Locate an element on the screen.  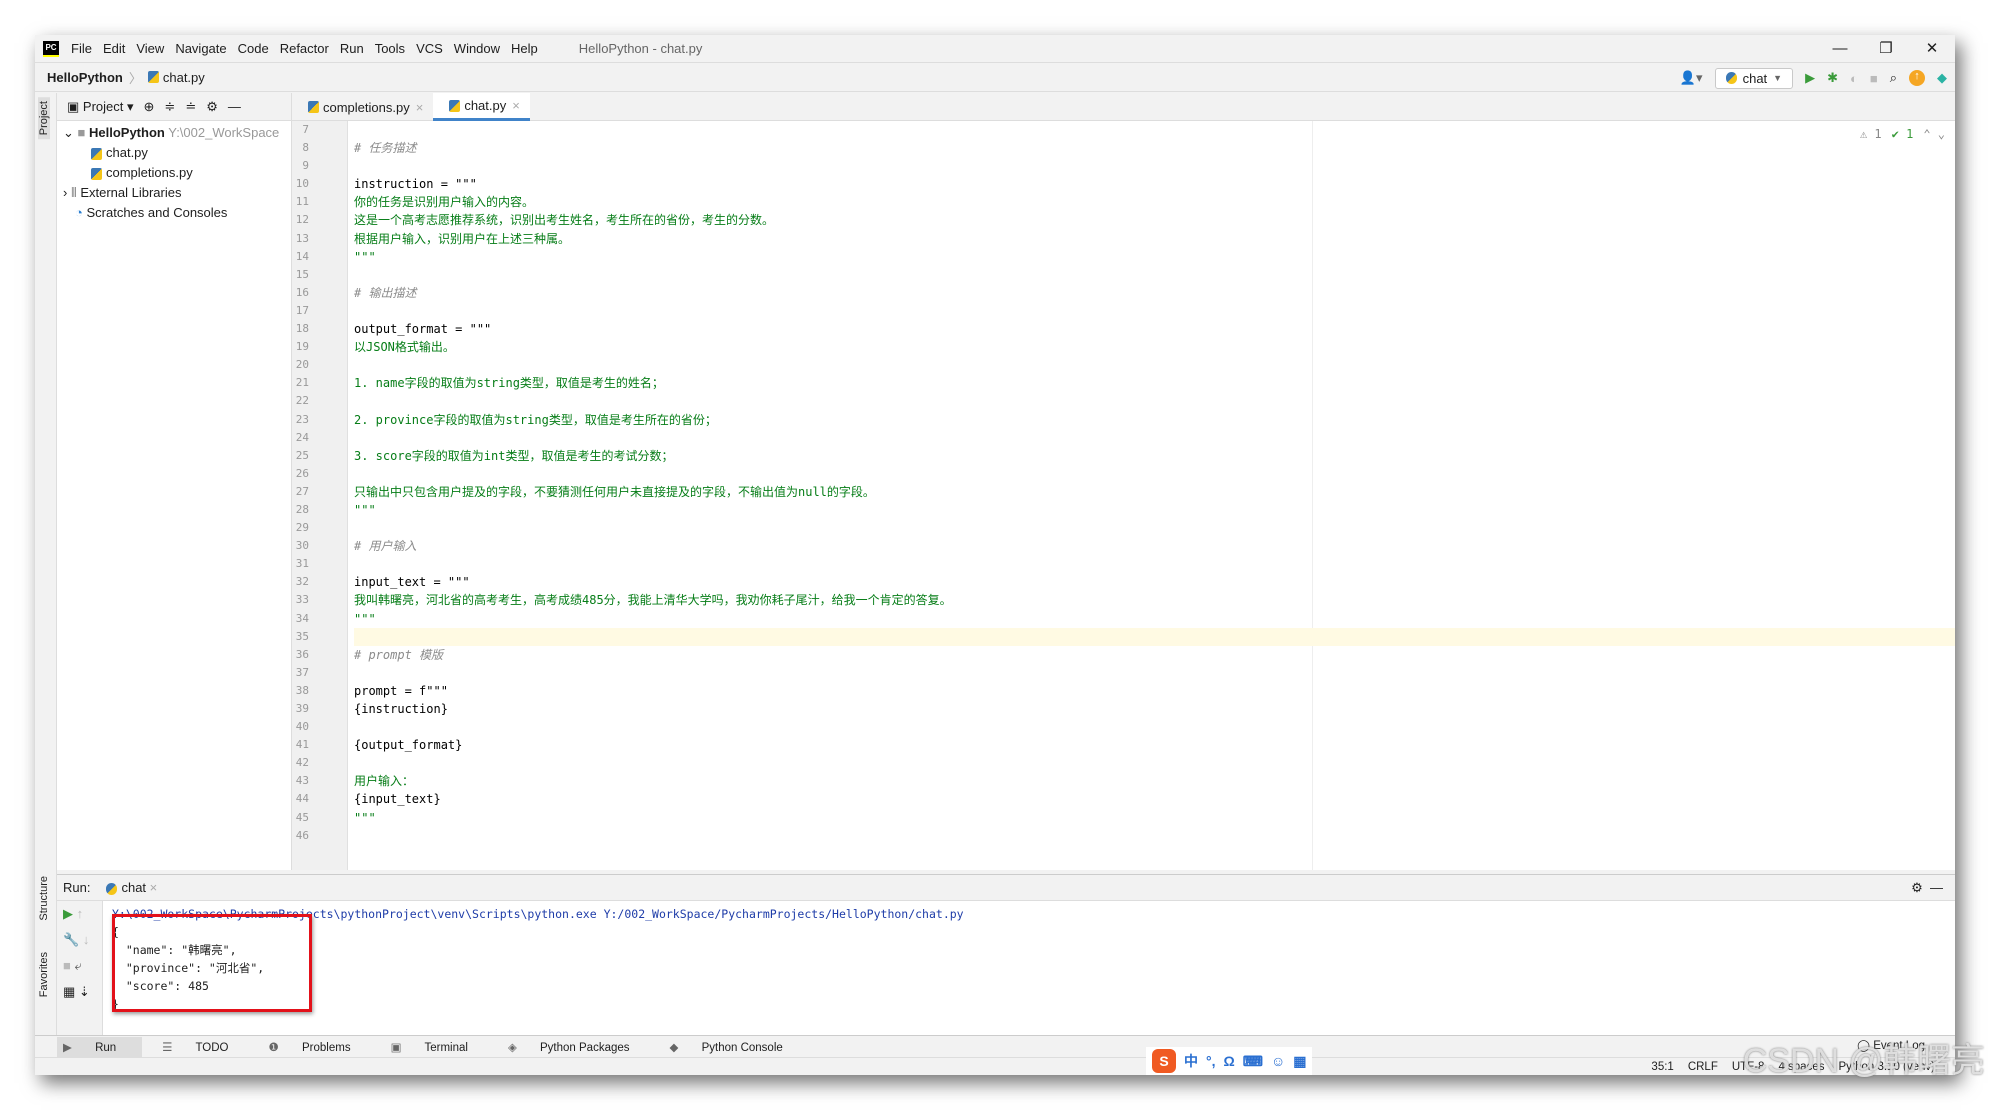
line-number: 38 is located at coordinates (302, 690).